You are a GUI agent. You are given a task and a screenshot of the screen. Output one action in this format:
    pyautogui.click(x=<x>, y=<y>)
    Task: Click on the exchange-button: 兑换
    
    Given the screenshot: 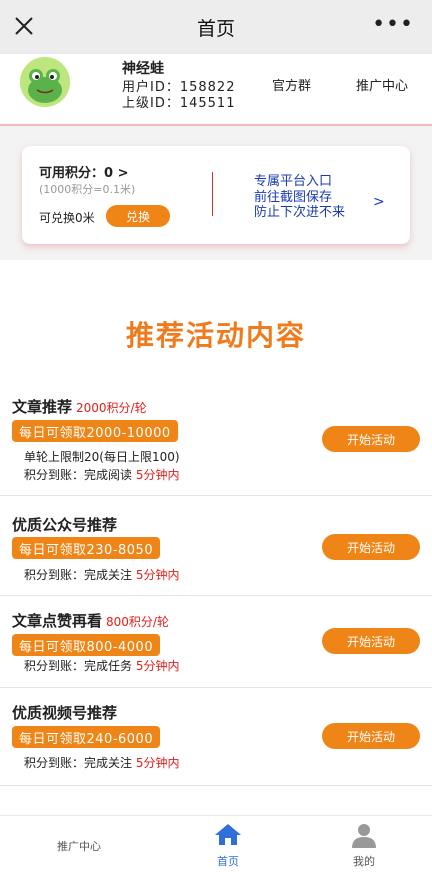 What is the action you would take?
    pyautogui.click(x=138, y=216)
    